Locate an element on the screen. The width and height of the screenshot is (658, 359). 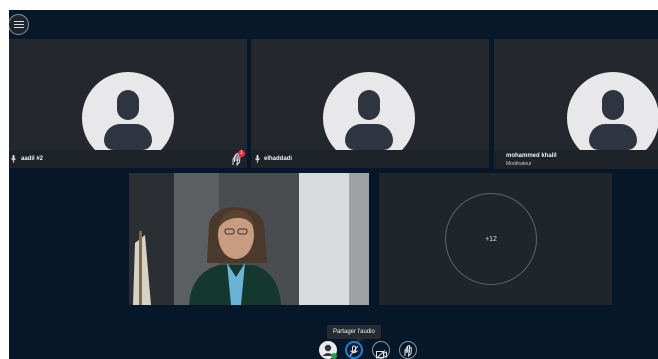
participant-label-bar: mohammed khalil Modérateur is located at coordinates (576, 159).